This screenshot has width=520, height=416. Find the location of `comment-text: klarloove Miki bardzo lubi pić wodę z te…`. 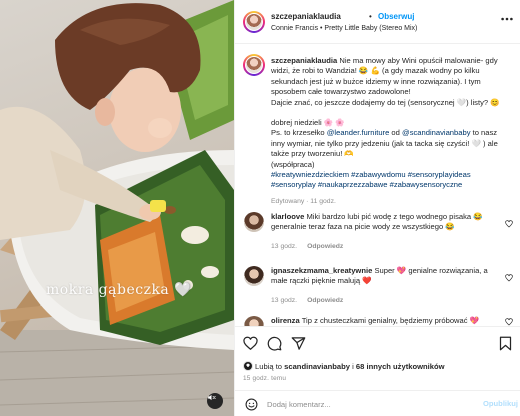

comment-text: klarloove Miki bardzo lubi pić wodę z te… is located at coordinates (383, 222).